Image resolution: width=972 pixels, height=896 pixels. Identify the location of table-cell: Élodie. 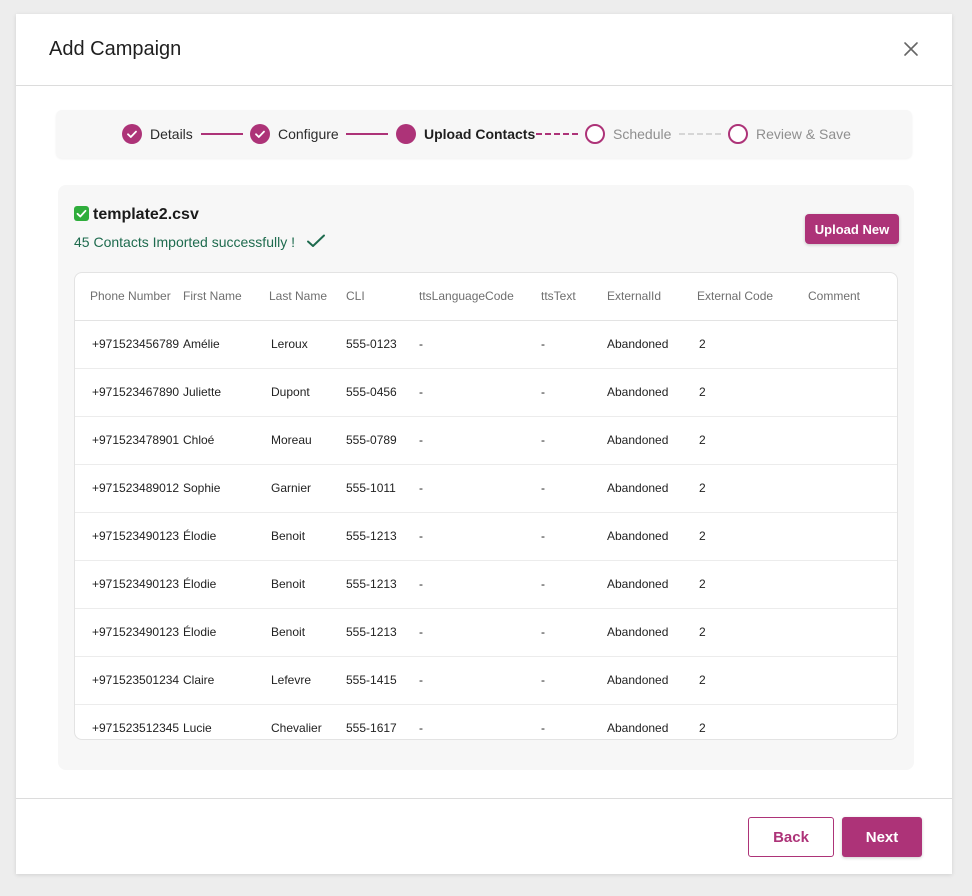
(226, 632).